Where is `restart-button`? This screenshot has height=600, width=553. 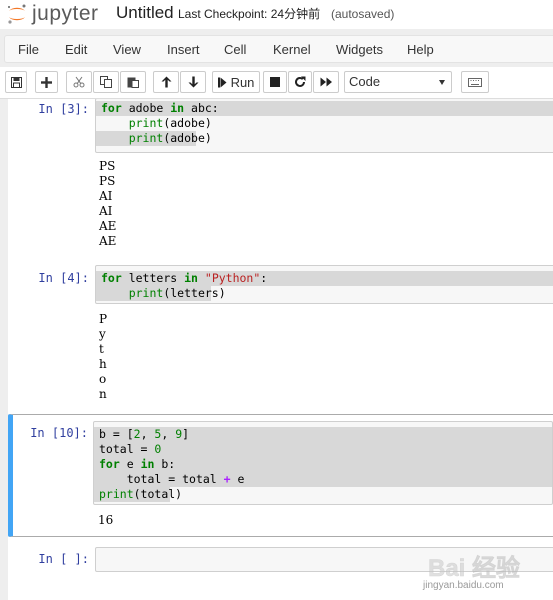
restart-button is located at coordinates (300, 82).